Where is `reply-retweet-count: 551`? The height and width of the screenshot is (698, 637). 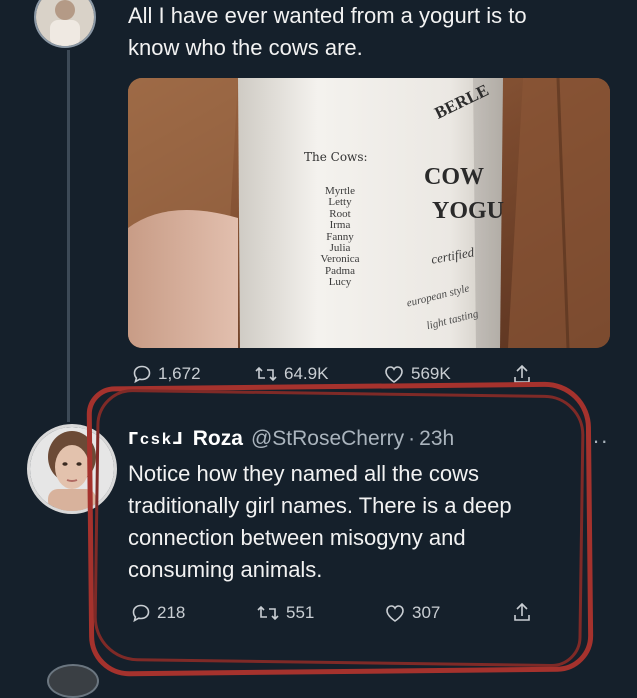
reply-retweet-count: 551 is located at coordinates (300, 612).